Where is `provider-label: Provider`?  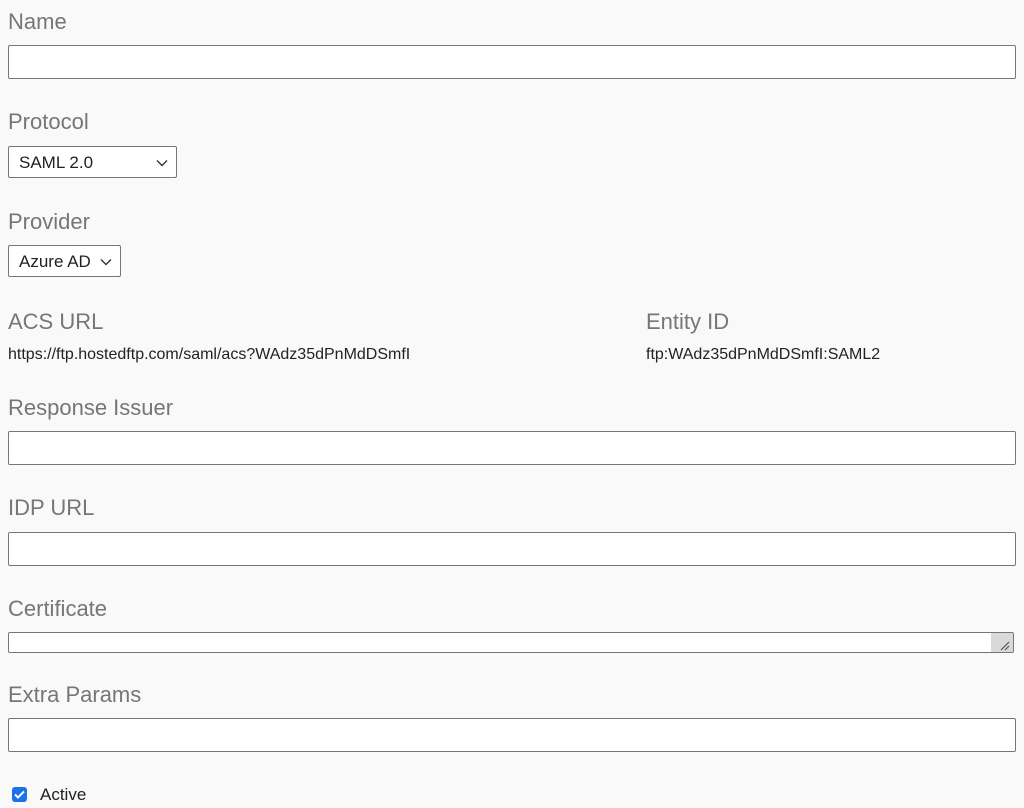 provider-label: Provider is located at coordinates (49, 221).